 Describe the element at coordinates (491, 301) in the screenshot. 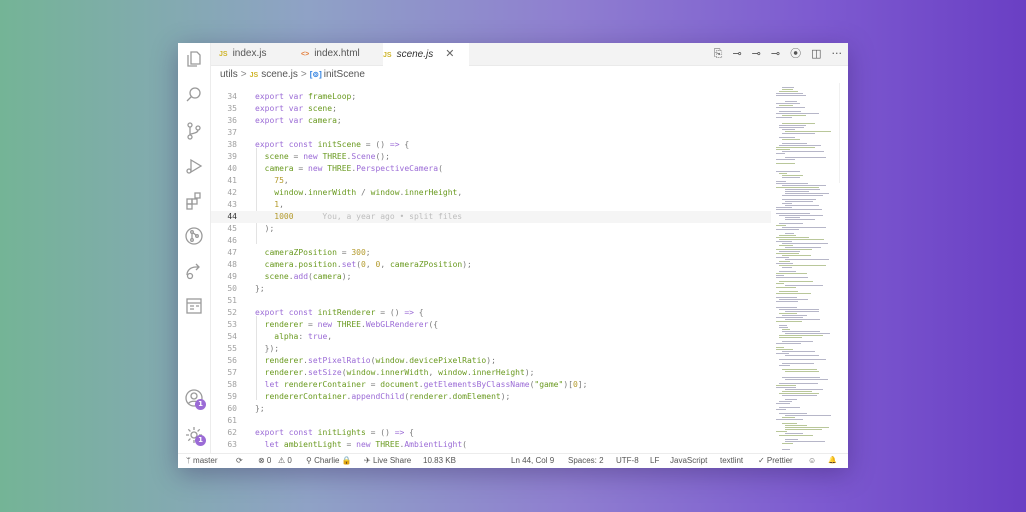

I see `code-line: 51` at that location.